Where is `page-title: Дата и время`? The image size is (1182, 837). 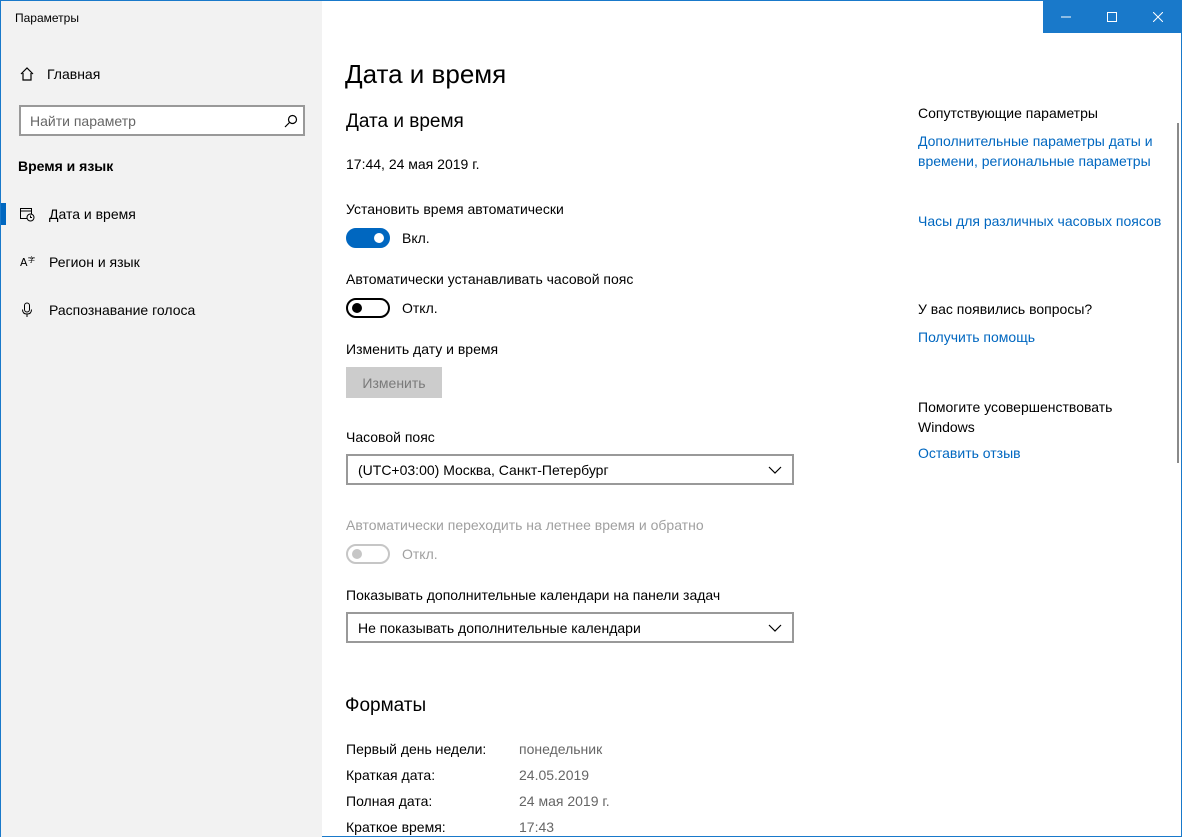
page-title: Дата и время is located at coordinates (426, 74).